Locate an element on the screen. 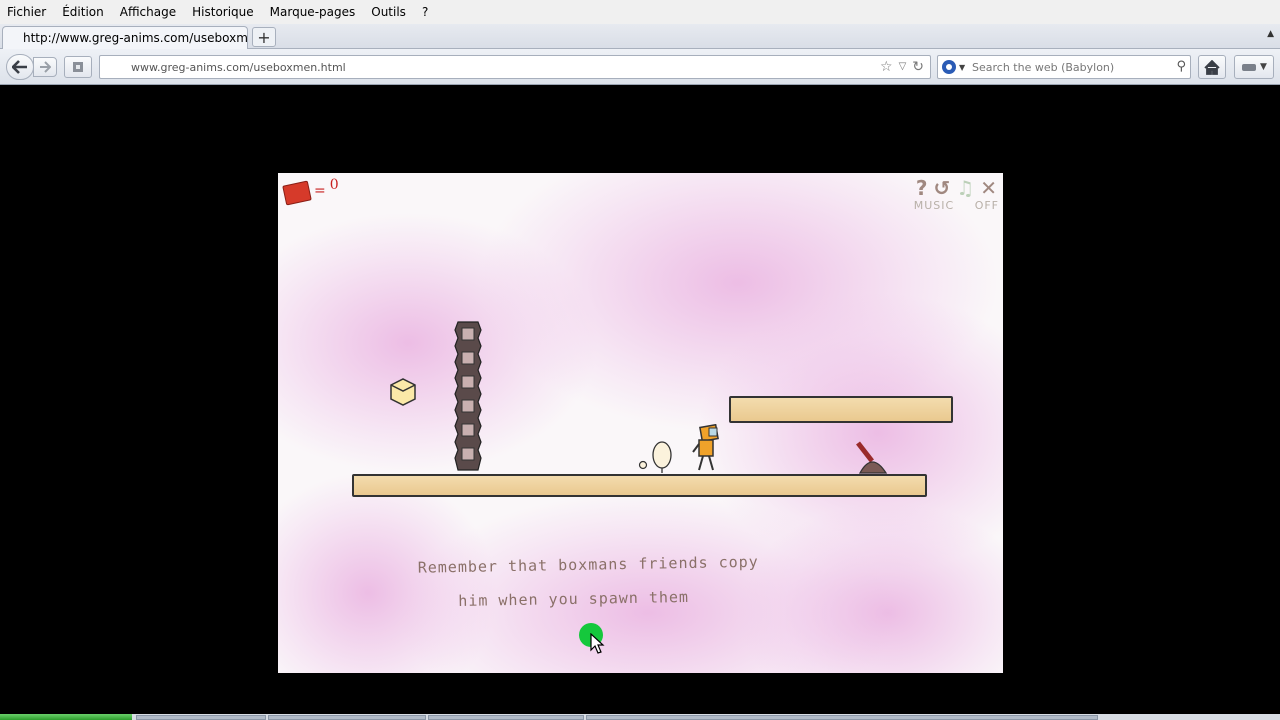 Image resolution: width=1280 pixels, height=720 pixels. home-icon is located at coordinates (1212, 67).